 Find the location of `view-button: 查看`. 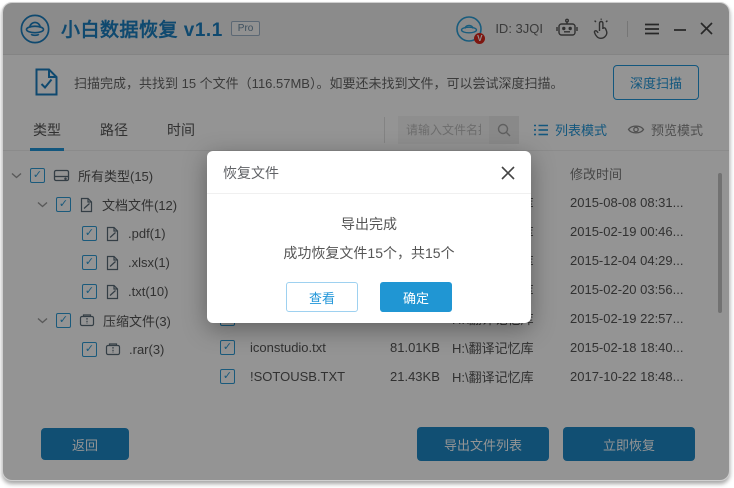

view-button: 查看 is located at coordinates (322, 297).